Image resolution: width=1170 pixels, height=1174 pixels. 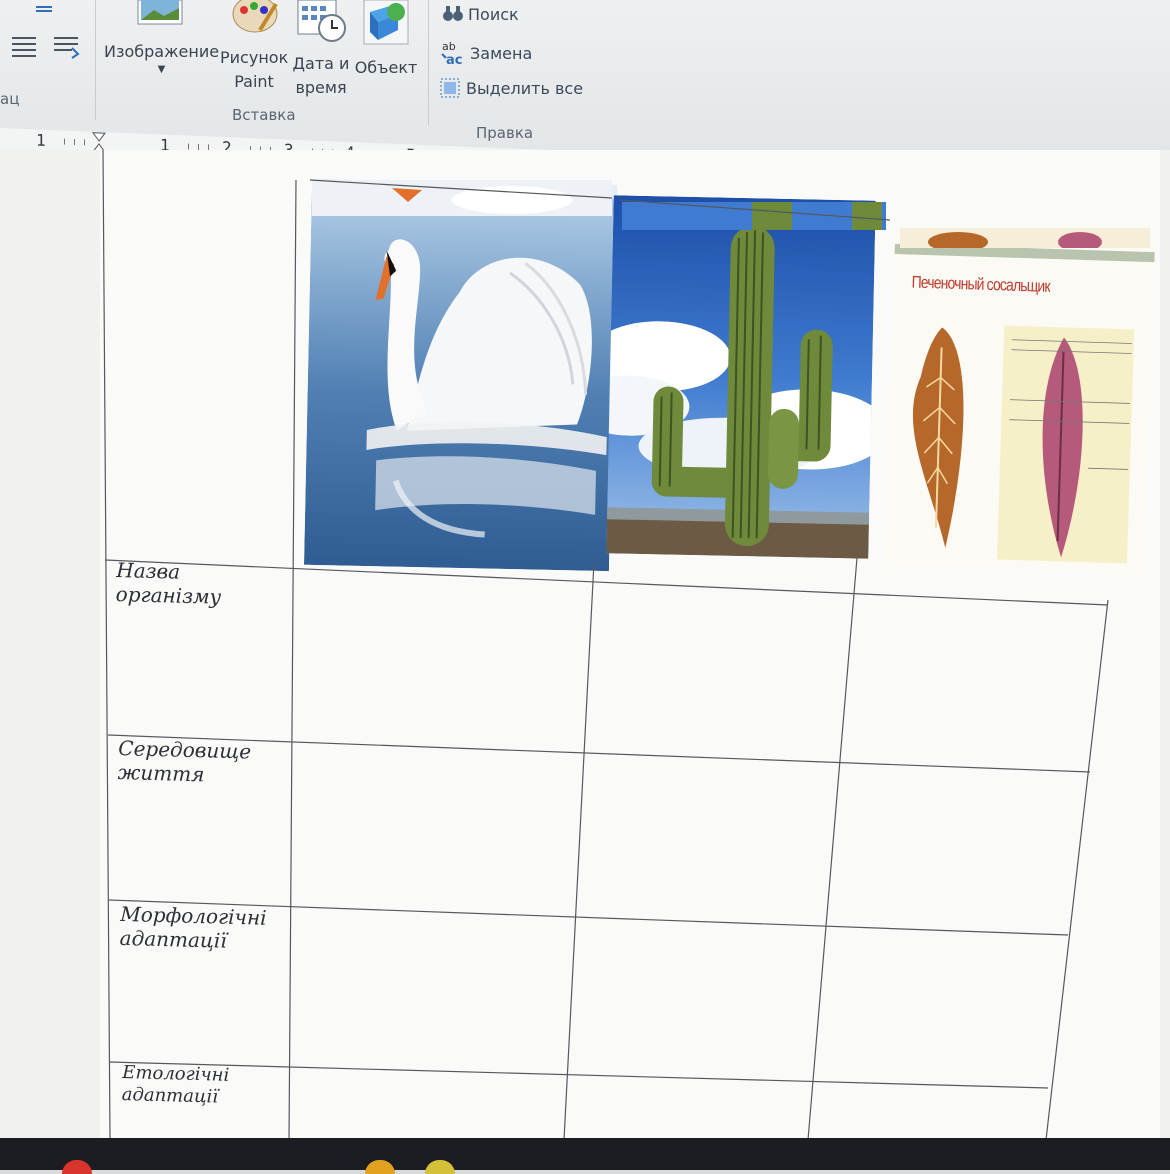 What do you see at coordinates (493, 14) in the screenshot?
I see `find-label: Поиск` at bounding box center [493, 14].